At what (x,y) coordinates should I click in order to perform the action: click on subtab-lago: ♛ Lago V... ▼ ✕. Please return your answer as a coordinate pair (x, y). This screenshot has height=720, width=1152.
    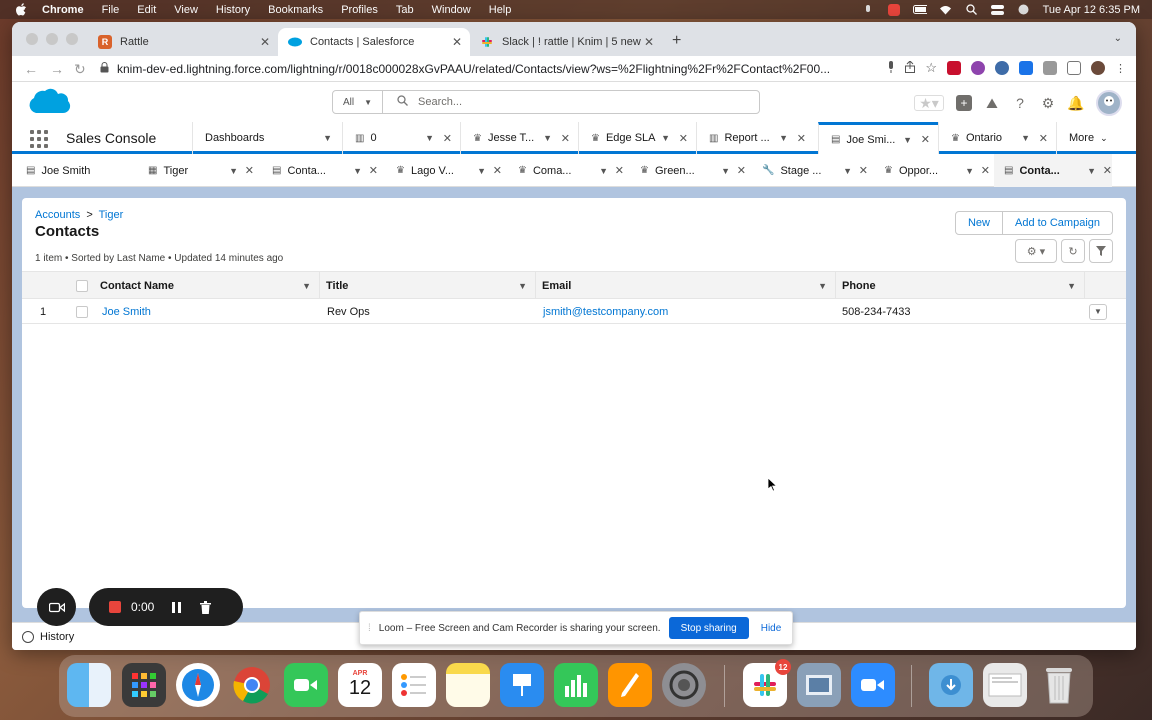
    Looking at the image, I should click on (444, 170).